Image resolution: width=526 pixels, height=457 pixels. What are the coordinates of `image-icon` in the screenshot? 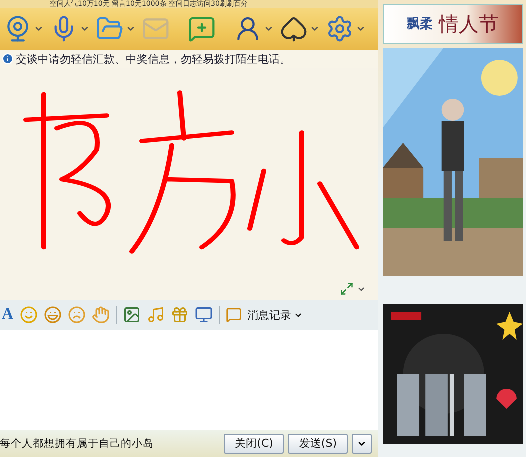 It's located at (131, 315).